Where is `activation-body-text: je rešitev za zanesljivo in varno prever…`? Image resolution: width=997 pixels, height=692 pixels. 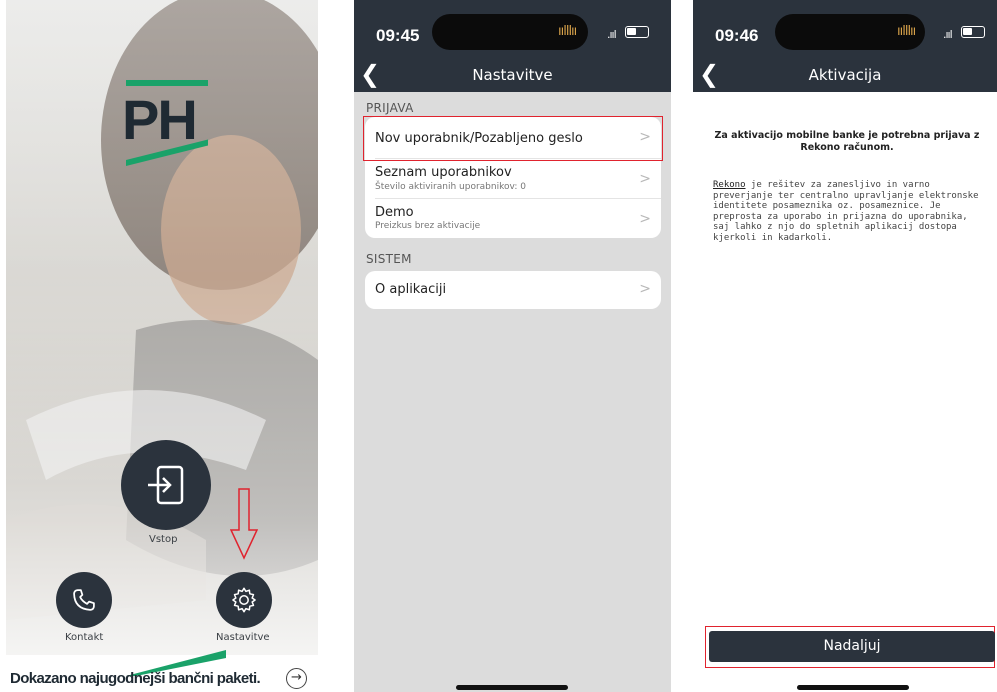 activation-body-text: je rešitev za zanesljivo in varno prever… is located at coordinates (846, 212).